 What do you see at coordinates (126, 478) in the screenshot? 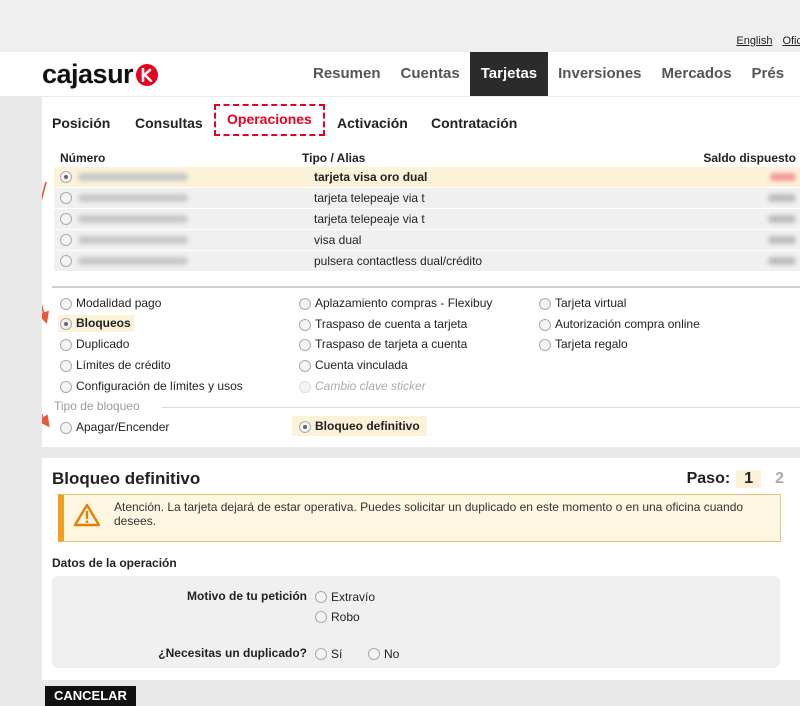
I see `section-title: Bloqueo definitivo` at bounding box center [126, 478].